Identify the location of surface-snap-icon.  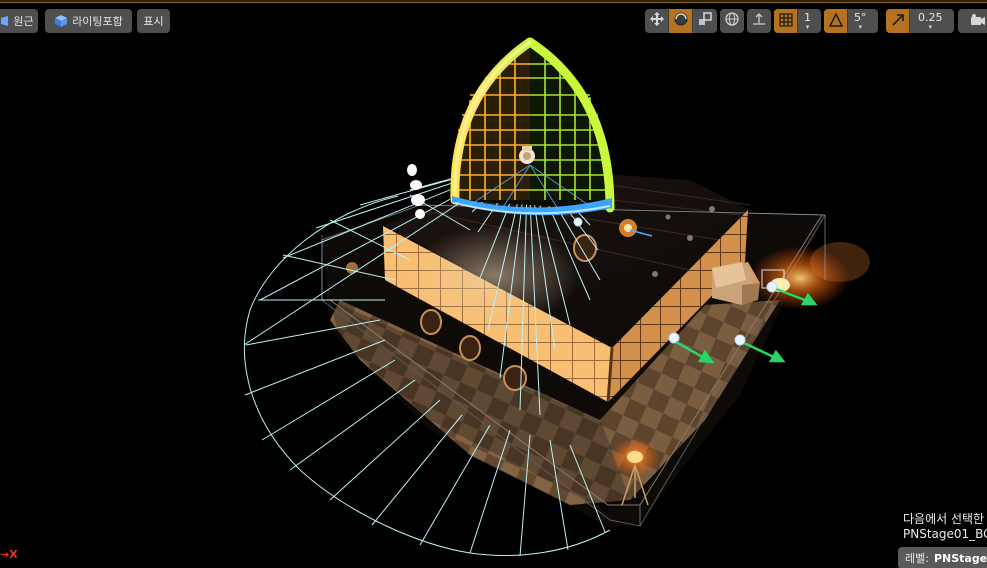
(759, 21).